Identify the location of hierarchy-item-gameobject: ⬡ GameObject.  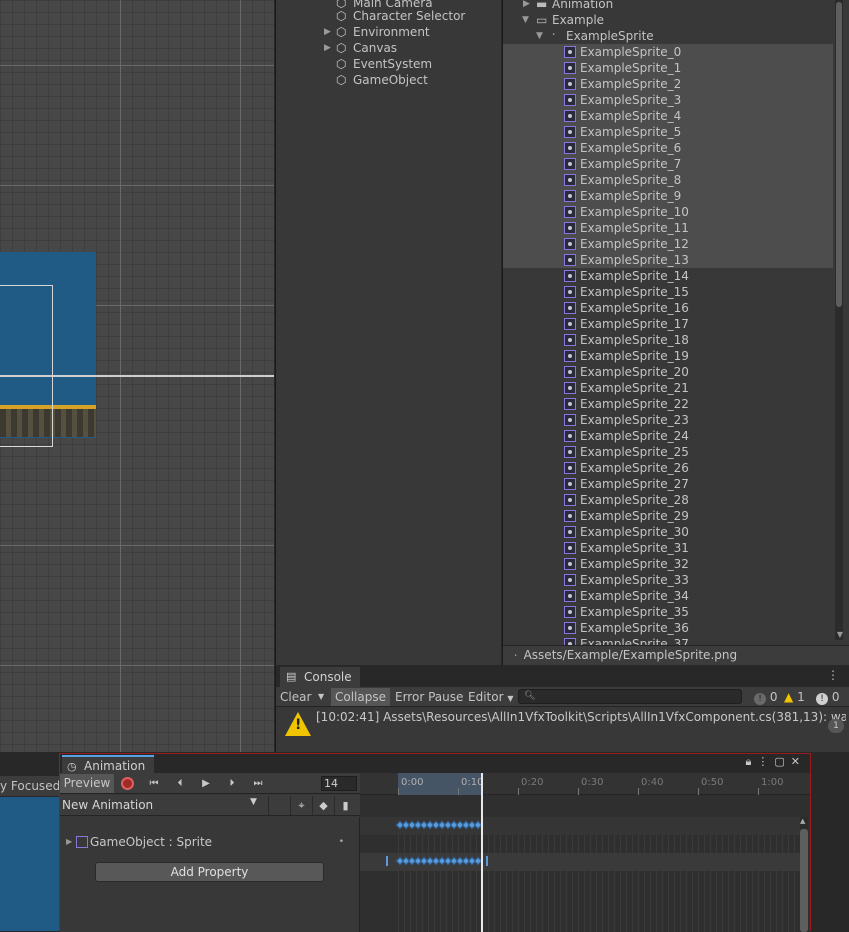
(388, 80).